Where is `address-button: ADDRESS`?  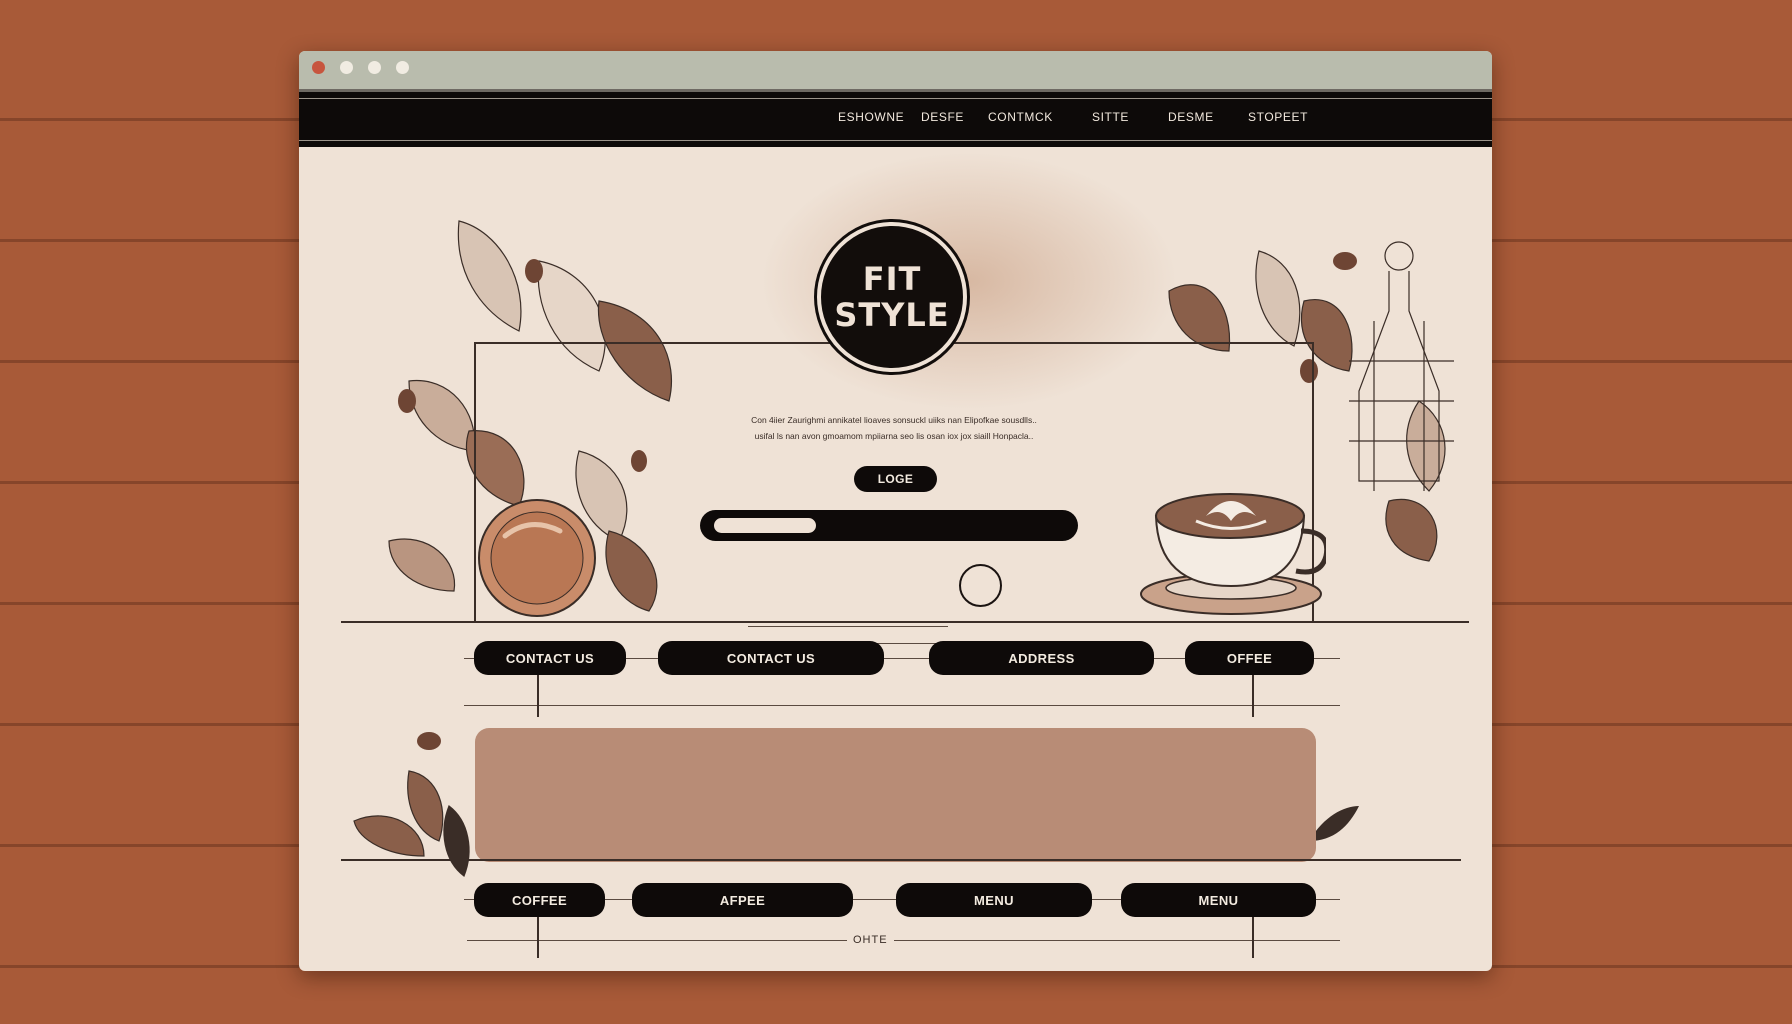
address-button: ADDRESS is located at coordinates (1041, 658).